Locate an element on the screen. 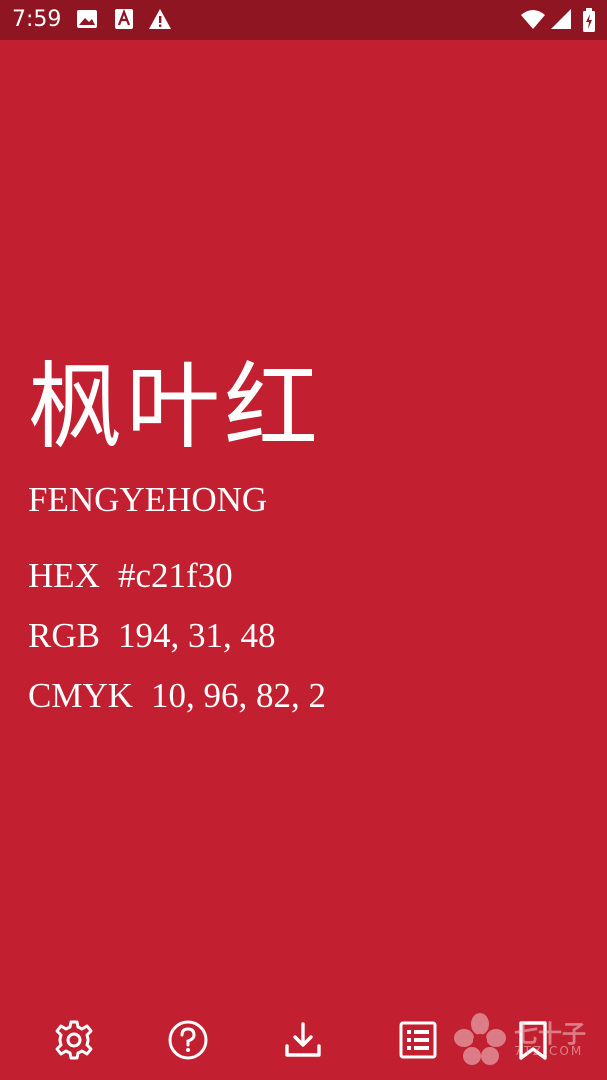 The width and height of the screenshot is (607, 1080). color-name: 枫叶红 is located at coordinates (175, 407).